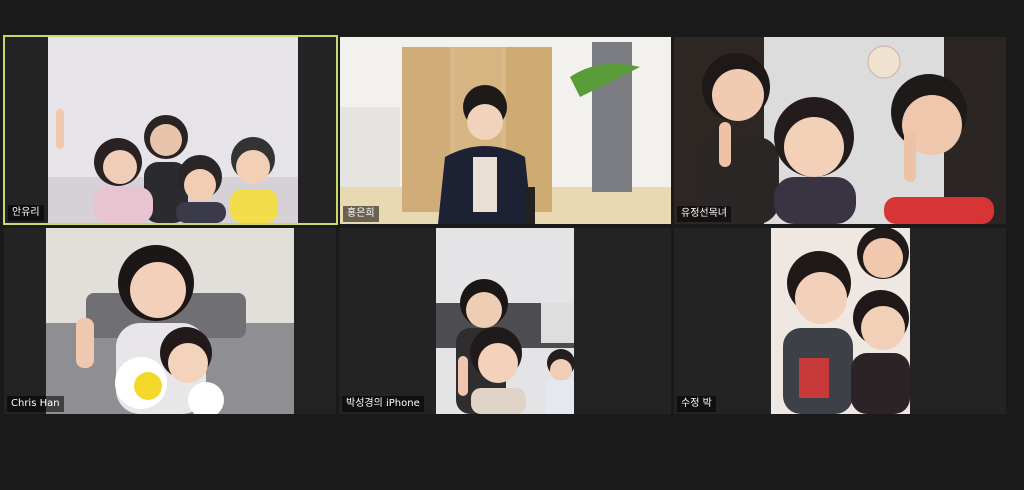 The width and height of the screenshot is (1024, 490). I want to click on participant-tile-4: Chris Han, so click(170, 321).